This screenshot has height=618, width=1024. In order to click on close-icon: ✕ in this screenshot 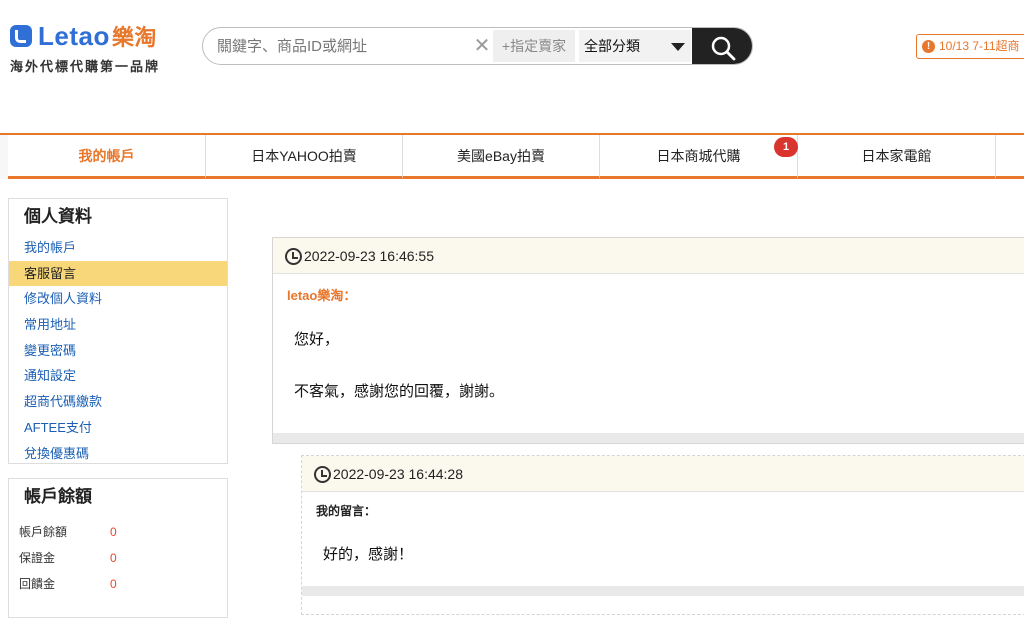, I will do `click(482, 46)`.